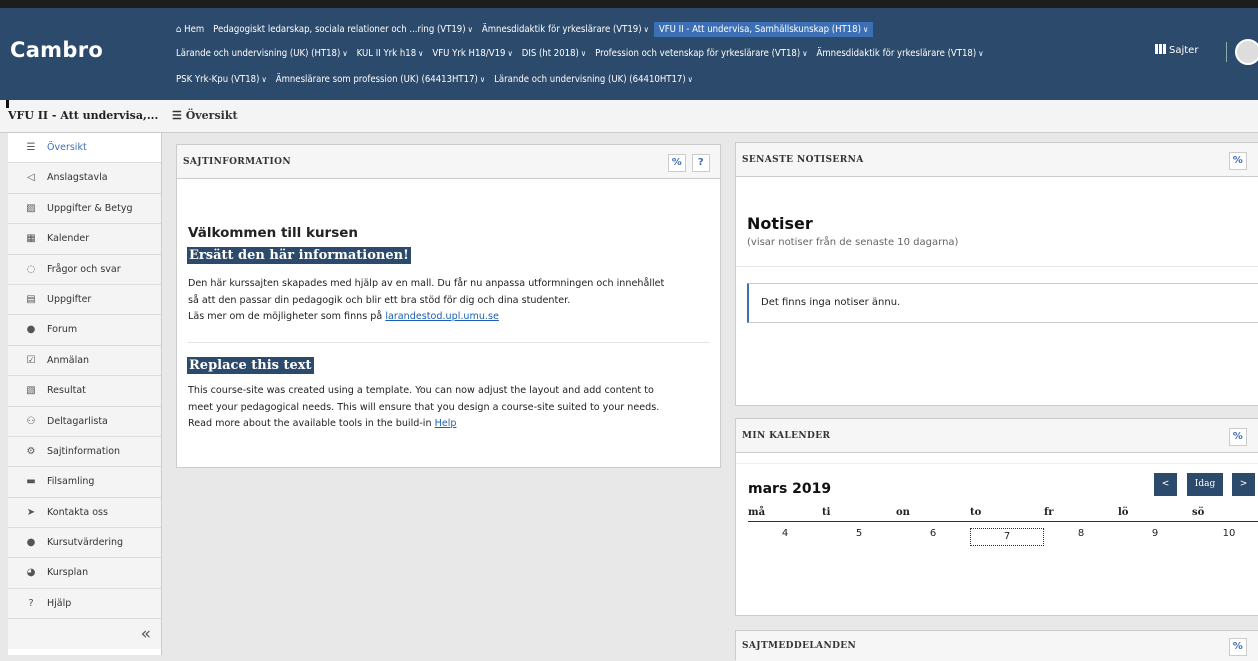  Describe the element at coordinates (996, 645) in the screenshot. I see `site-messages-panel: SAJTMEDDELANDEN %` at that location.